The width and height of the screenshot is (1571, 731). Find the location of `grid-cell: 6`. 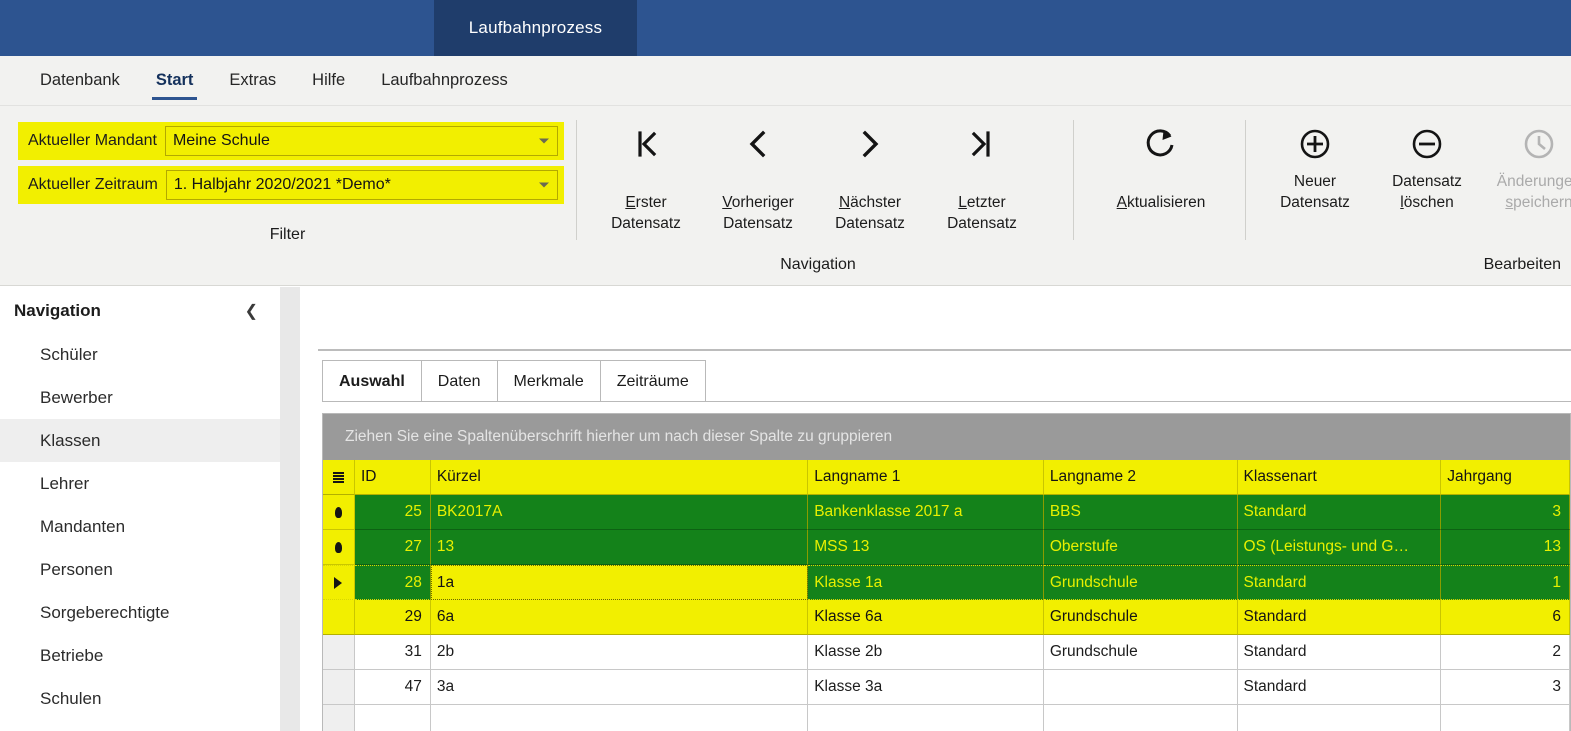

grid-cell: 6 is located at coordinates (1505, 617).